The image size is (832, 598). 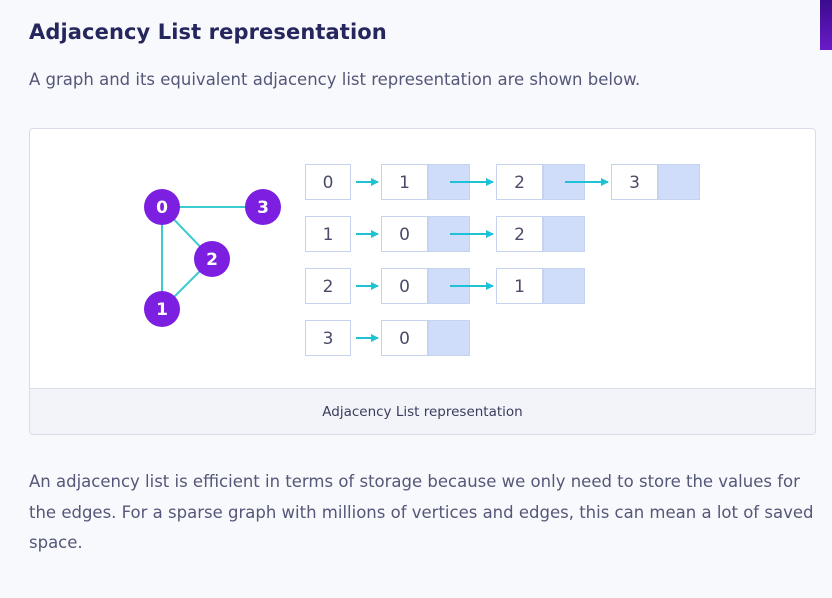 What do you see at coordinates (422, 411) in the screenshot?
I see `figure-caption: Adjacency List representation` at bounding box center [422, 411].